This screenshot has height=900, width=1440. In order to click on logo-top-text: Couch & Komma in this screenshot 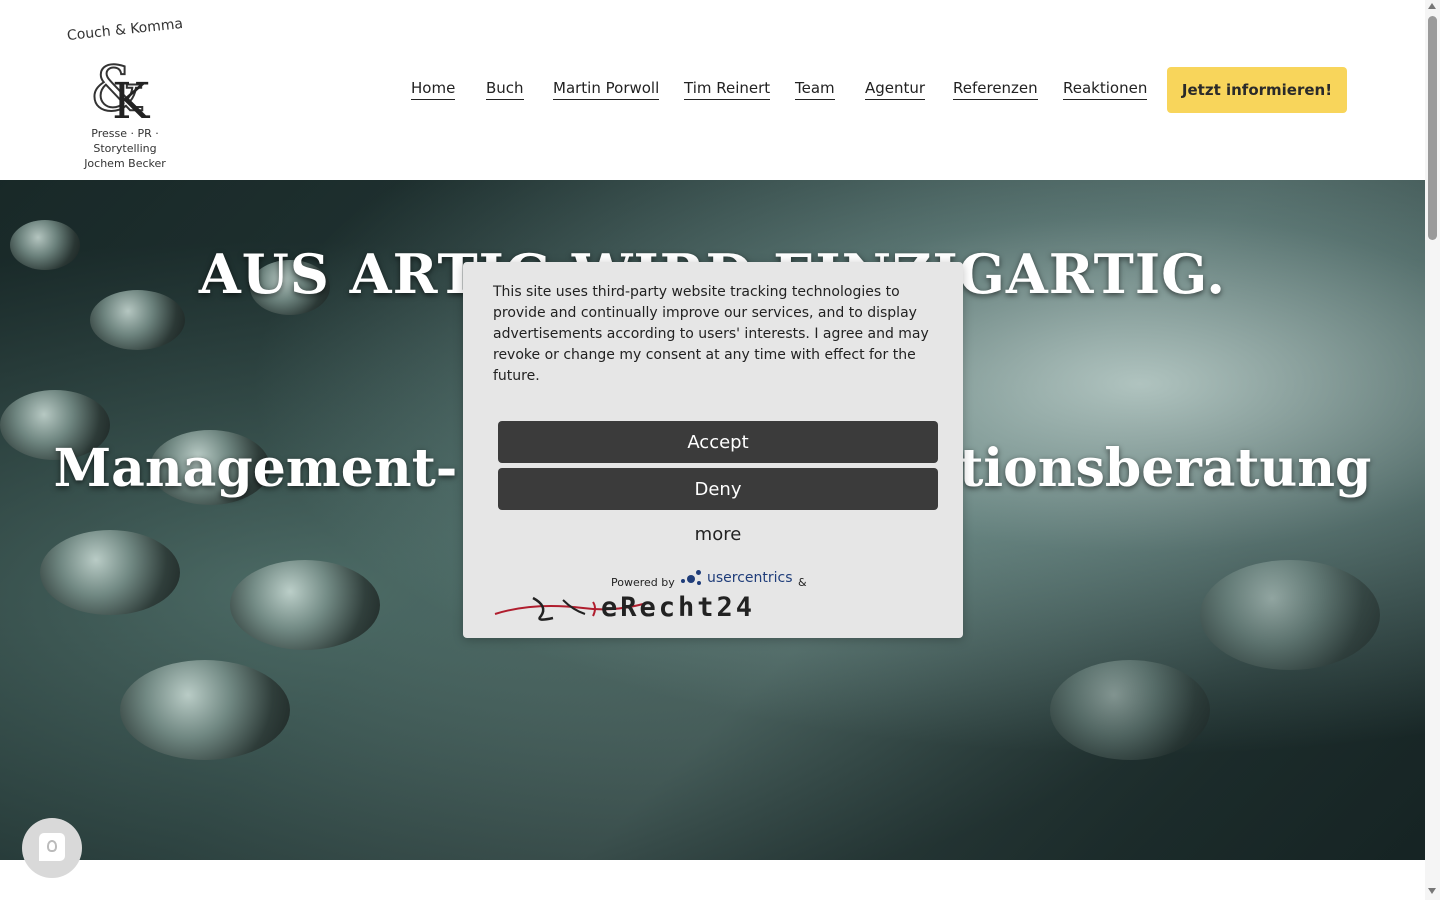, I will do `click(125, 30)`.